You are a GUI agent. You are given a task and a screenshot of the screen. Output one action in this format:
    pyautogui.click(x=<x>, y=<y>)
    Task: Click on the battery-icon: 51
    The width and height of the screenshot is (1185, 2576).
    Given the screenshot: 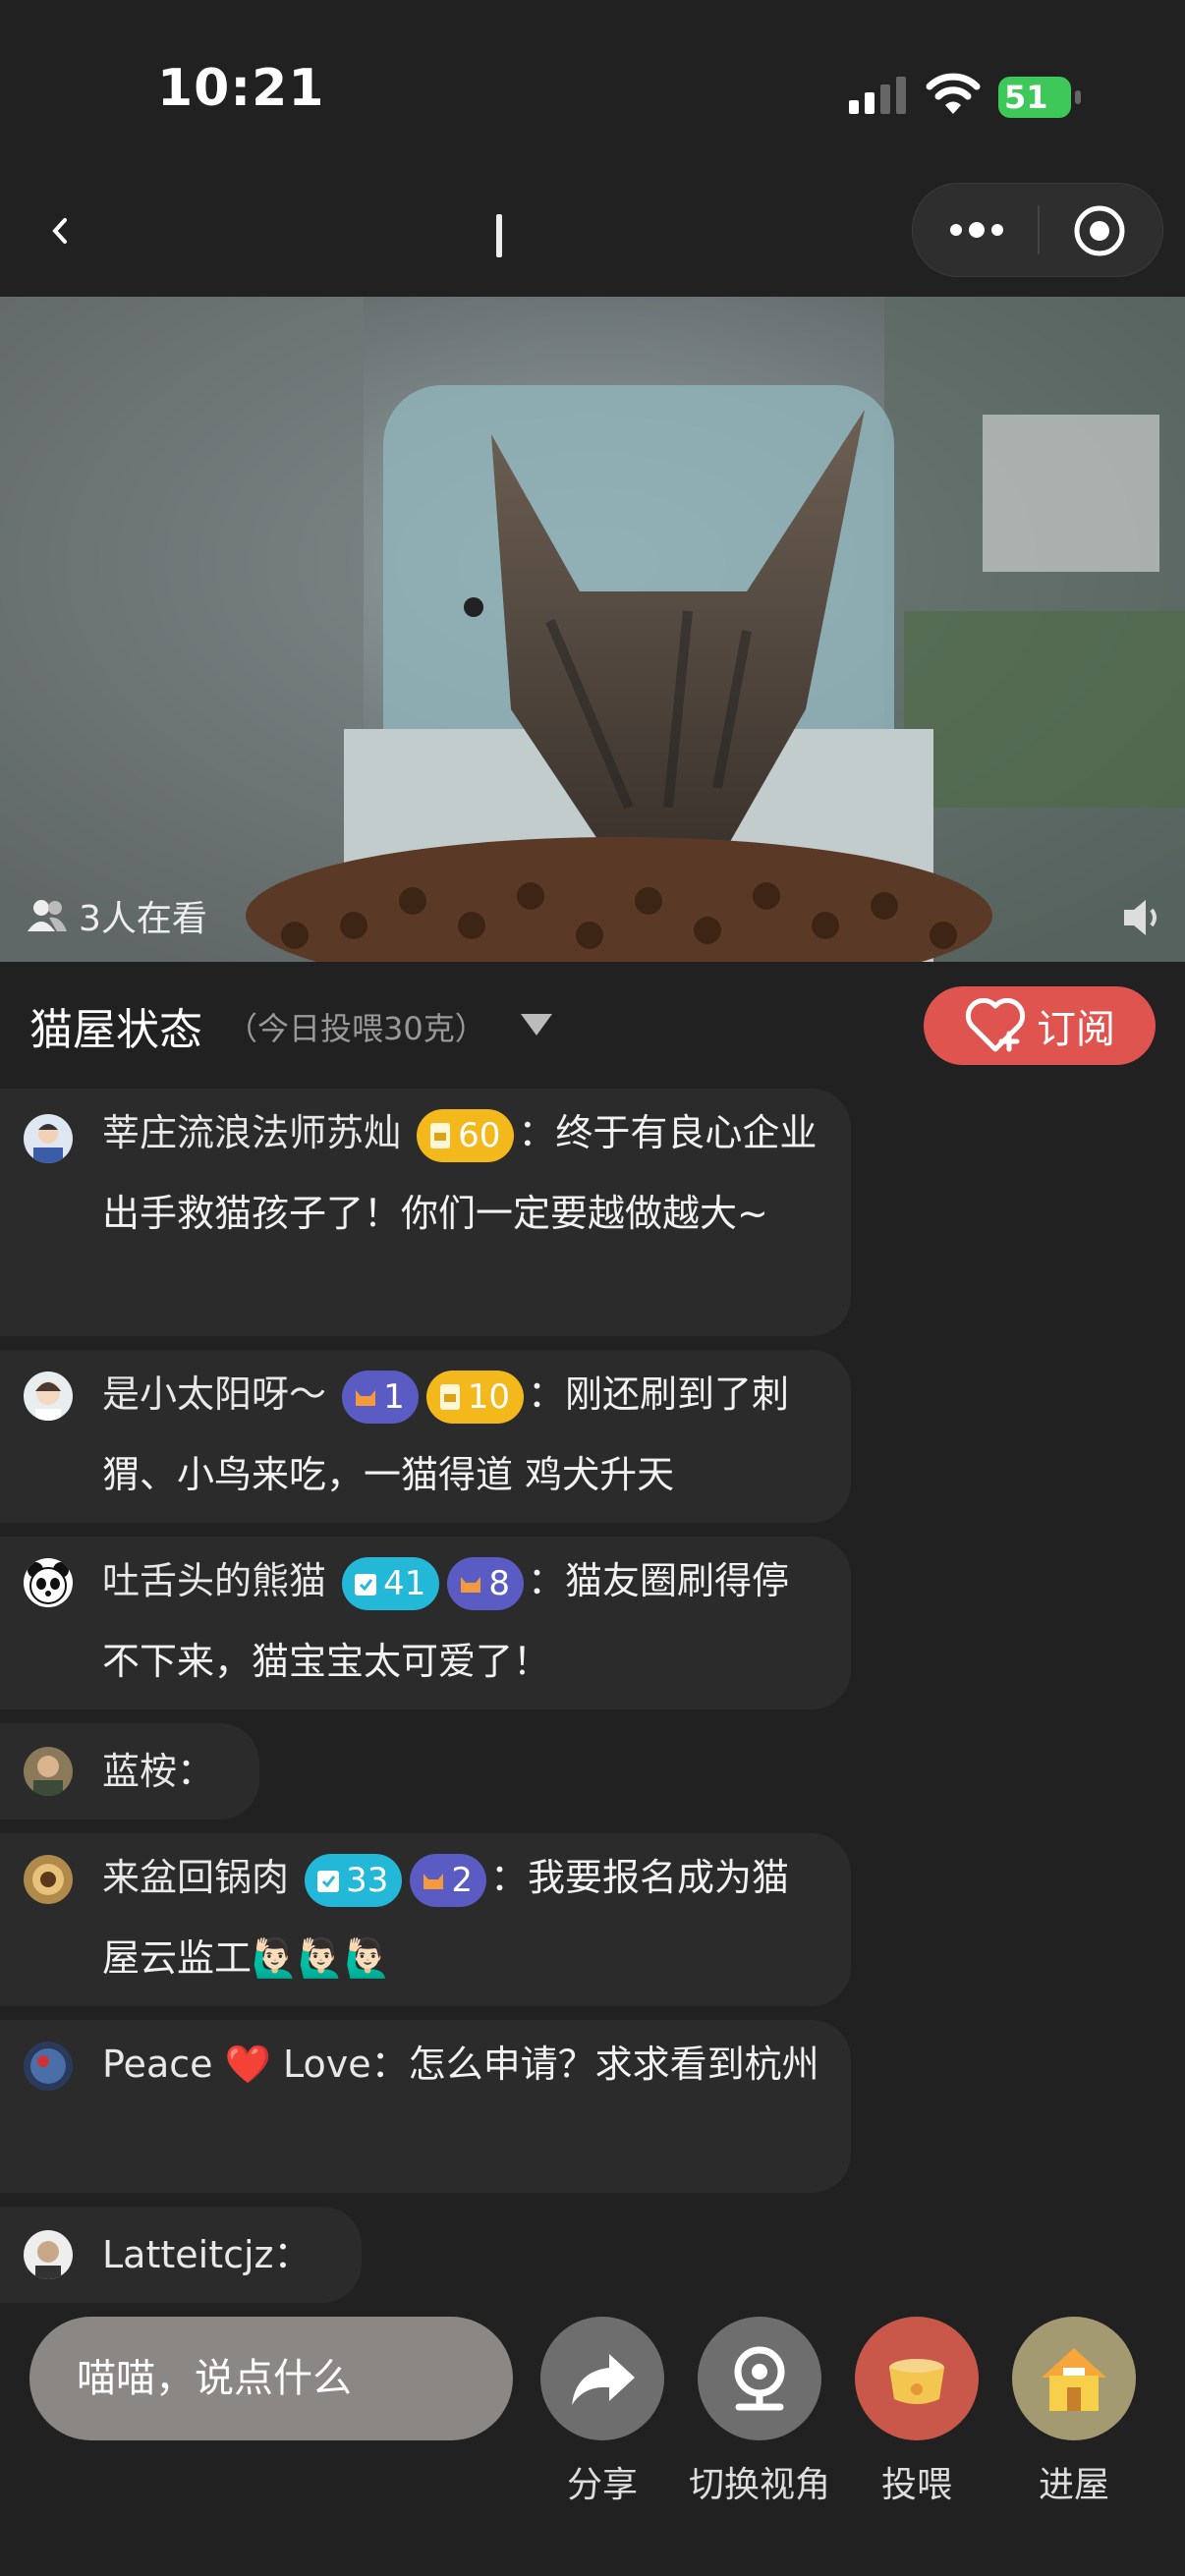 What is the action you would take?
    pyautogui.click(x=1040, y=97)
    